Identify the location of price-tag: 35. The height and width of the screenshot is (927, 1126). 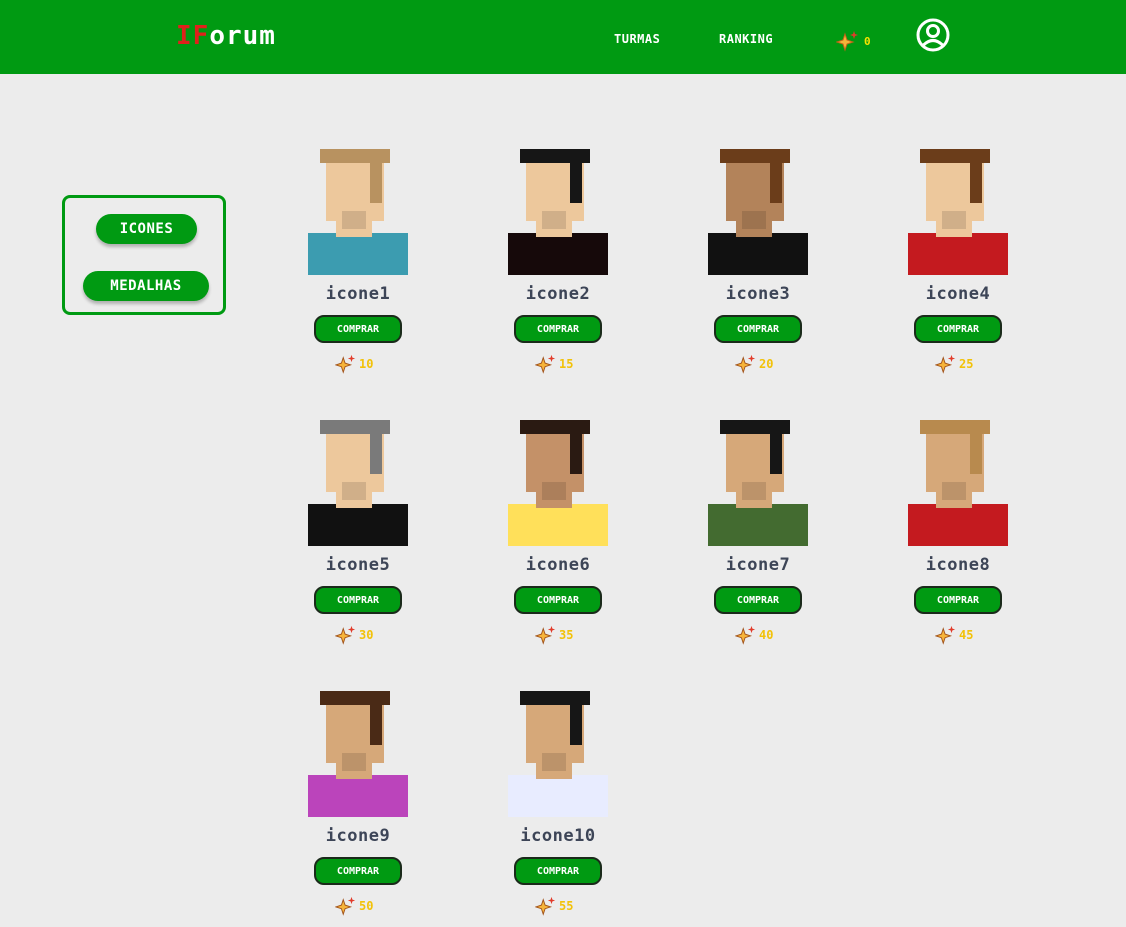
(554, 635).